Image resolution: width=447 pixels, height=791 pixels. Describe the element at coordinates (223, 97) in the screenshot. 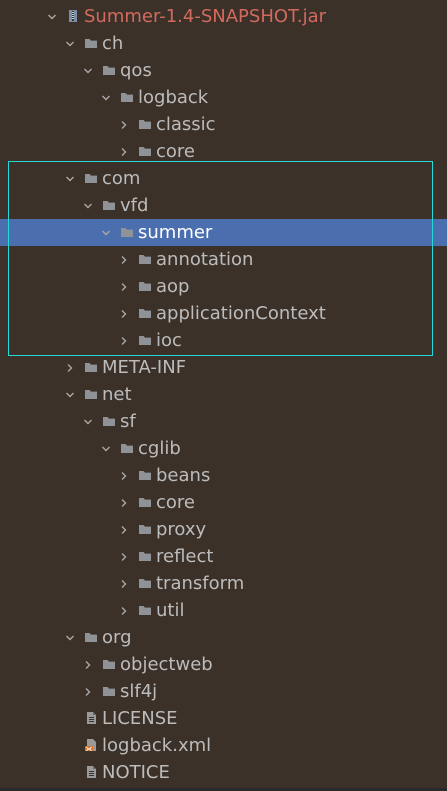

I see `tree-row: logback` at that location.